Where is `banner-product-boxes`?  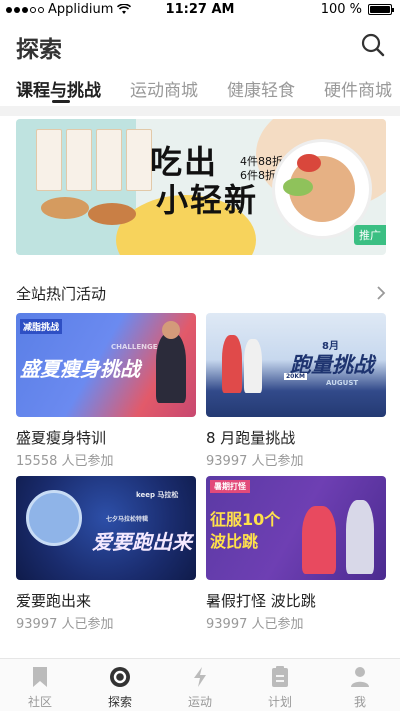 banner-product-boxes is located at coordinates (94, 160).